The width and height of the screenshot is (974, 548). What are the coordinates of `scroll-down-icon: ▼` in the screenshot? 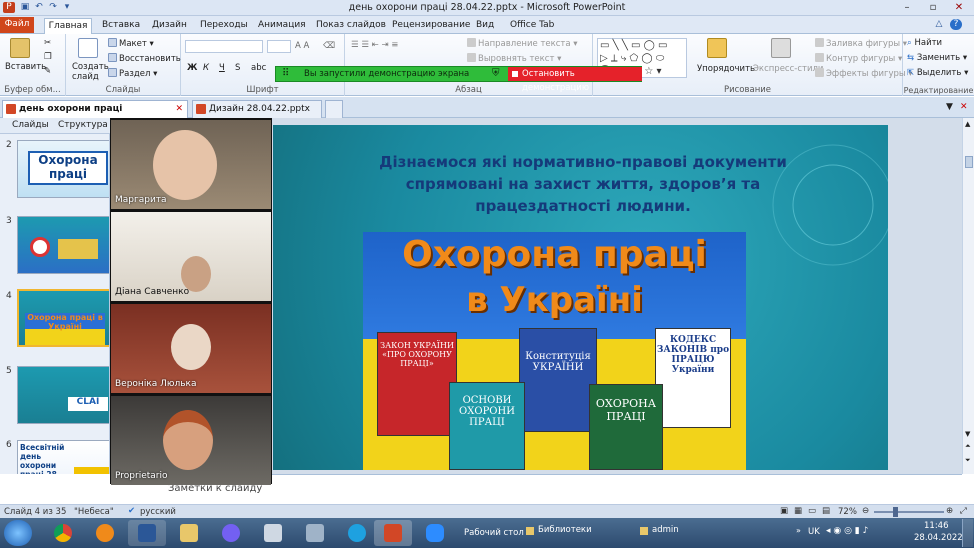 It's located at (967, 434).